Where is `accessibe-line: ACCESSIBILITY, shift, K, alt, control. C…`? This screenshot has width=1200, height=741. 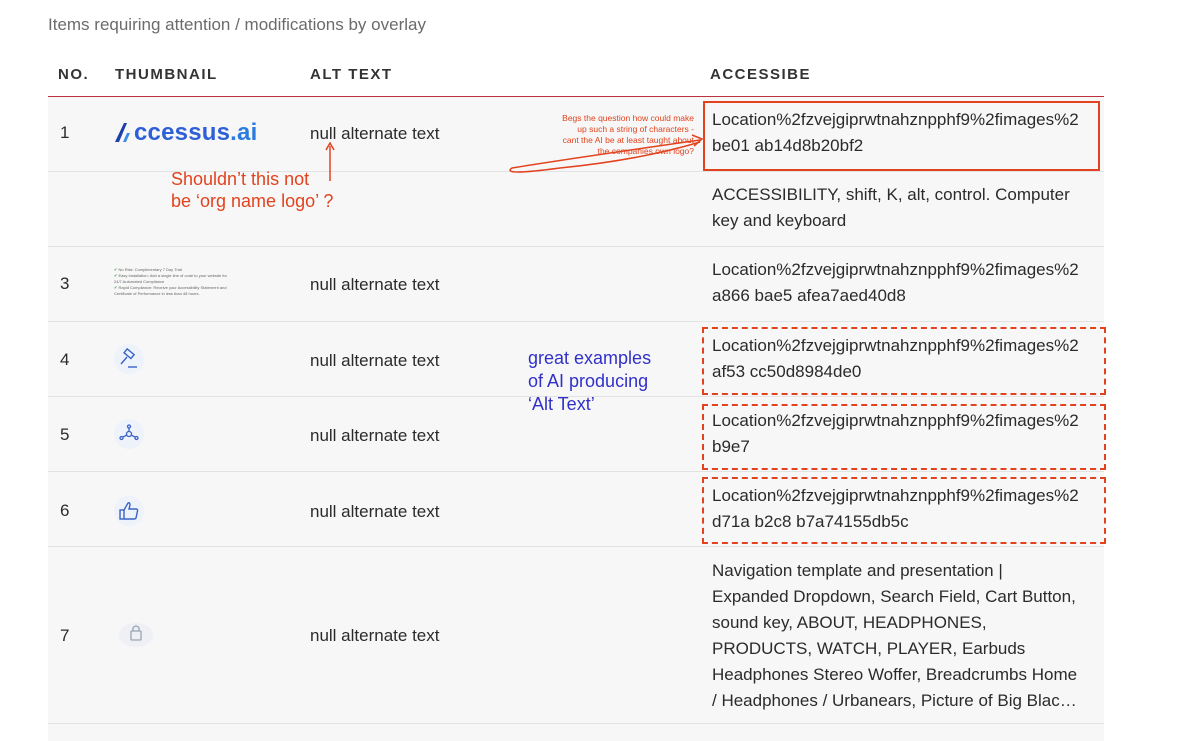 accessibe-line: ACCESSIBILITY, shift, K, alt, control. C… is located at coordinates (891, 194).